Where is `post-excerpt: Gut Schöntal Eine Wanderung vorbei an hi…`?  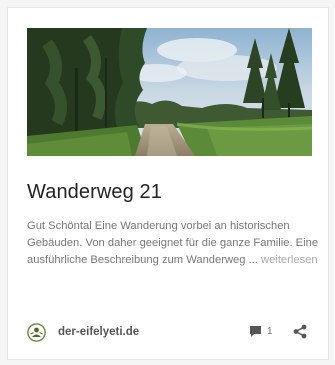 post-excerpt: Gut Schöntal Eine Wanderung vorbei an hi… is located at coordinates (173, 244).